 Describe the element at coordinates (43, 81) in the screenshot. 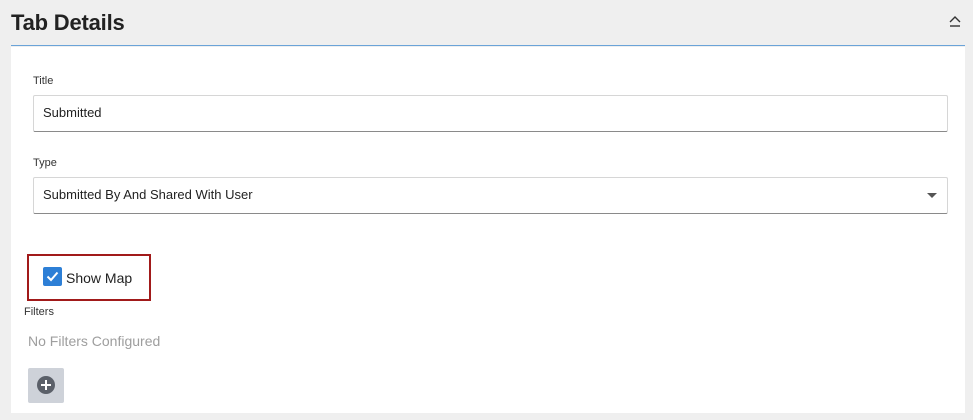

I see `title-label: Title` at that location.